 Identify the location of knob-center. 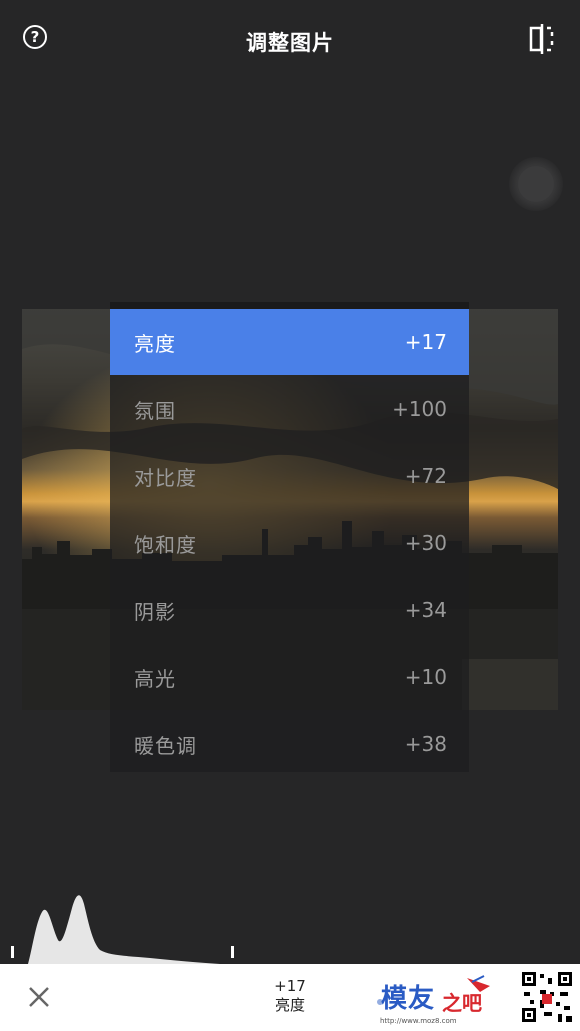
(536, 184).